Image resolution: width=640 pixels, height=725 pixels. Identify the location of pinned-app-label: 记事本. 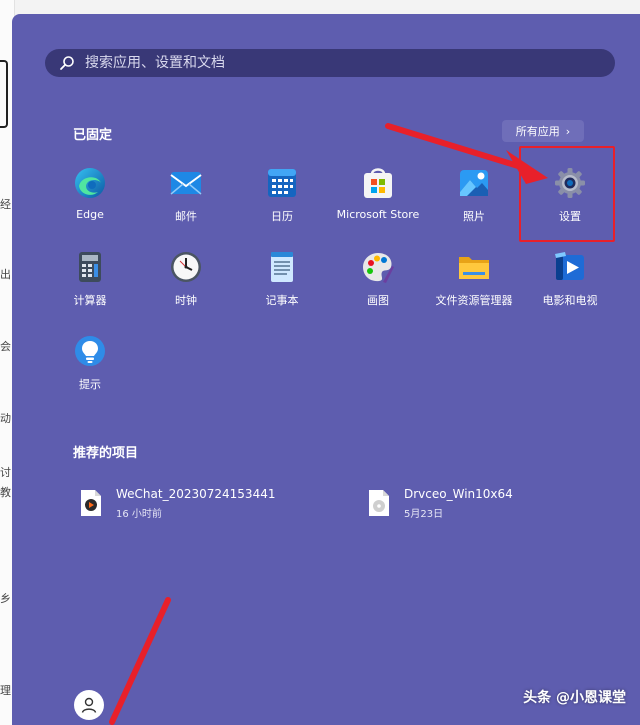
(282, 300).